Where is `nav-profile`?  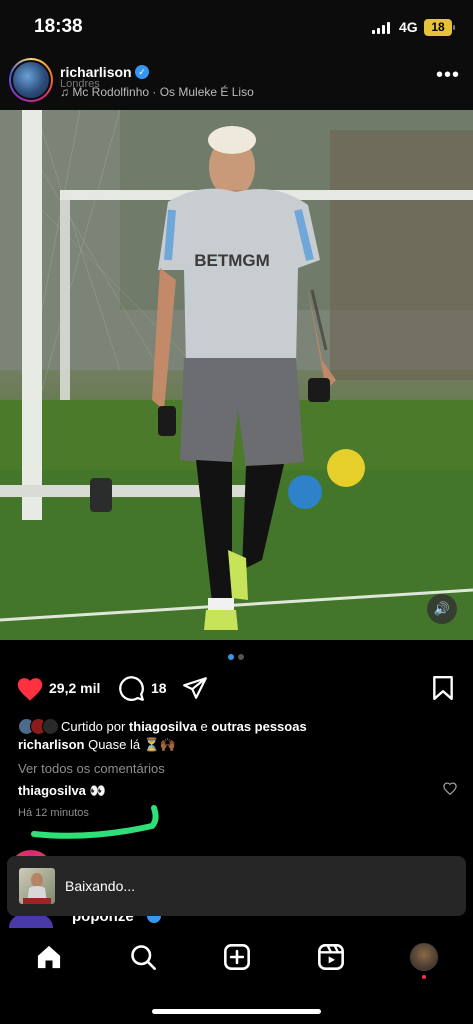
nav-profile is located at coordinates (424, 957).